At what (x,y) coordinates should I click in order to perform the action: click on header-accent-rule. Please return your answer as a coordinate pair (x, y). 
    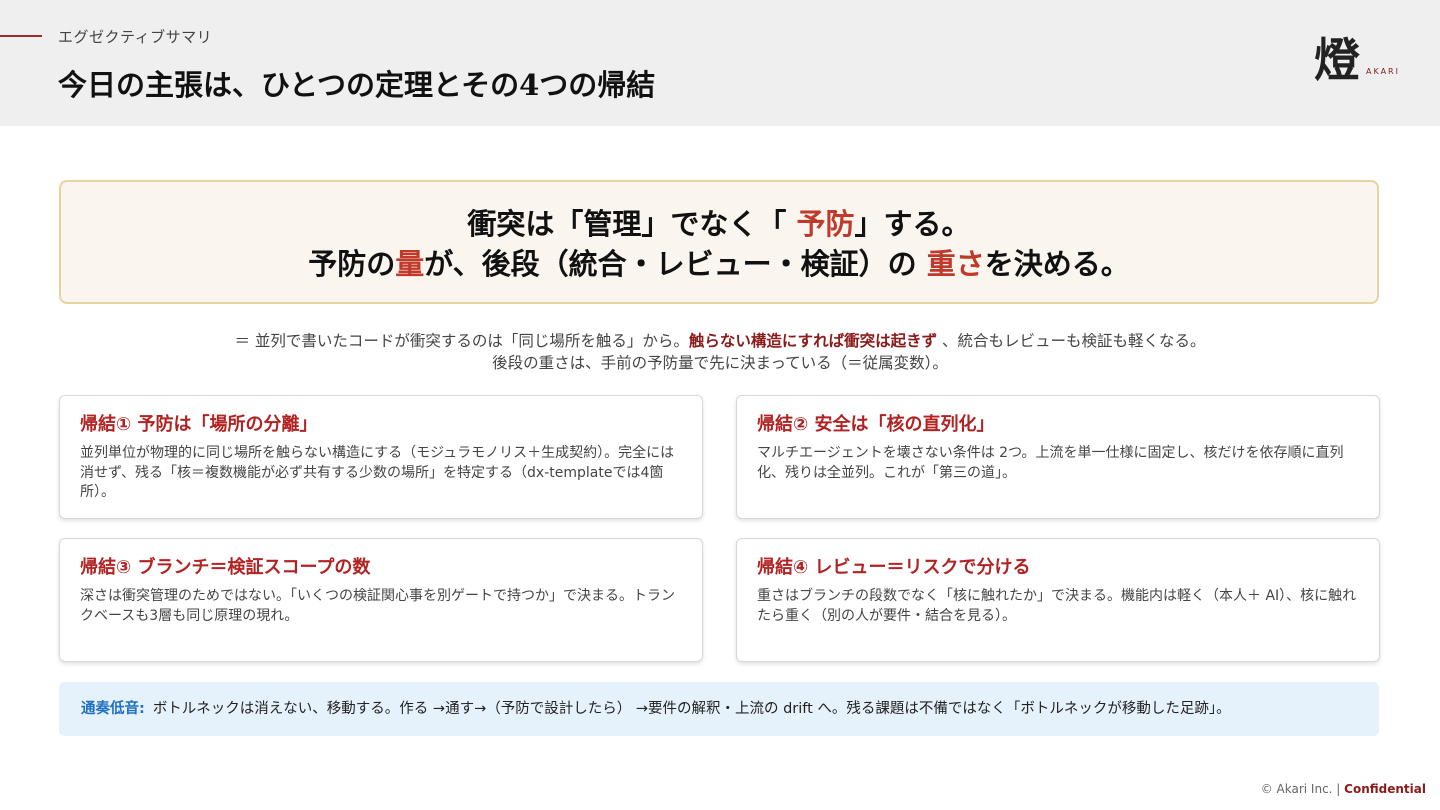
    Looking at the image, I should click on (21, 36).